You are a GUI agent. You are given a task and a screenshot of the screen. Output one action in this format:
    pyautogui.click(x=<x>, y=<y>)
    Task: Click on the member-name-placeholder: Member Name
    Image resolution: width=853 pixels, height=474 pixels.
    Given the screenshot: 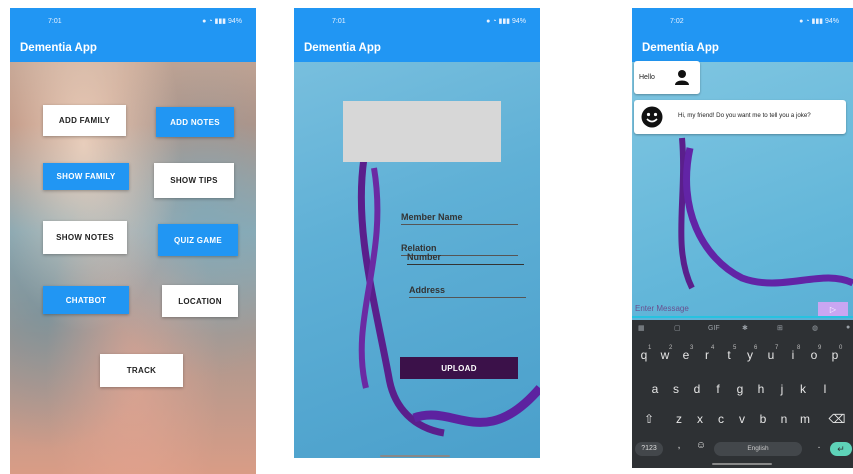 What is the action you would take?
    pyautogui.click(x=432, y=217)
    